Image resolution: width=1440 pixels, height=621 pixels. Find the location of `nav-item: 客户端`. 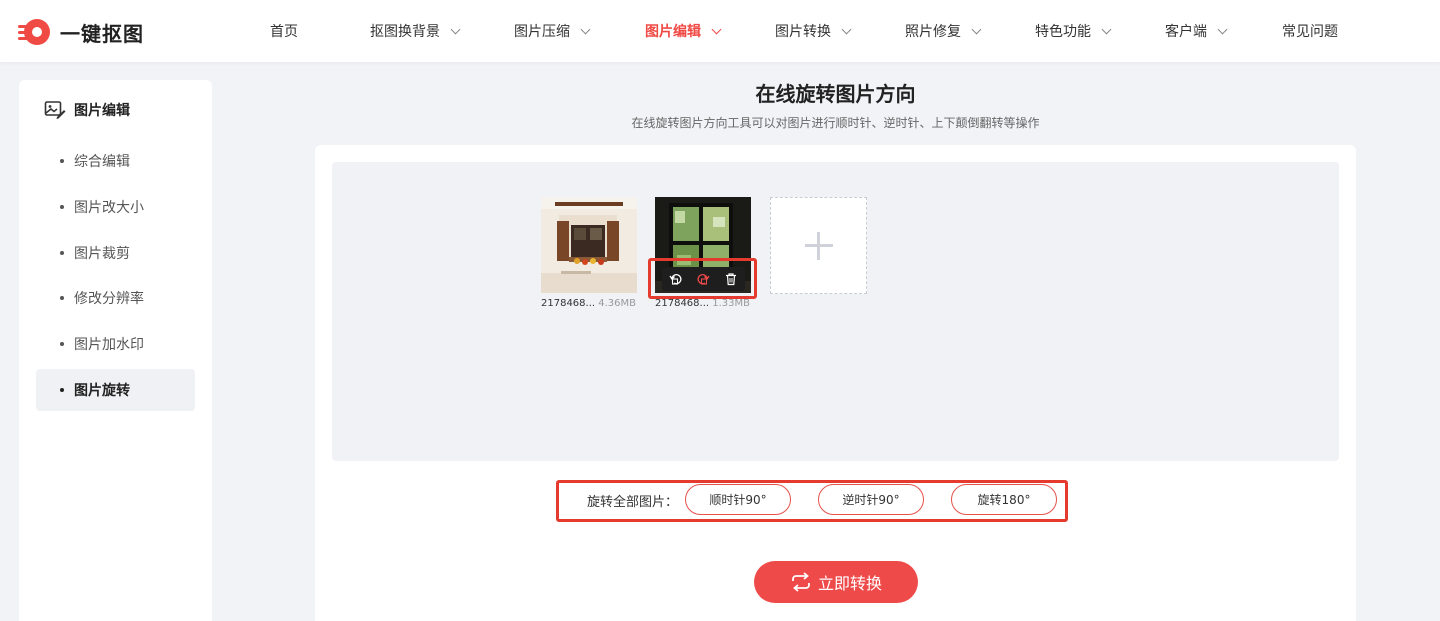

nav-item: 客户端 is located at coordinates (1196, 31).